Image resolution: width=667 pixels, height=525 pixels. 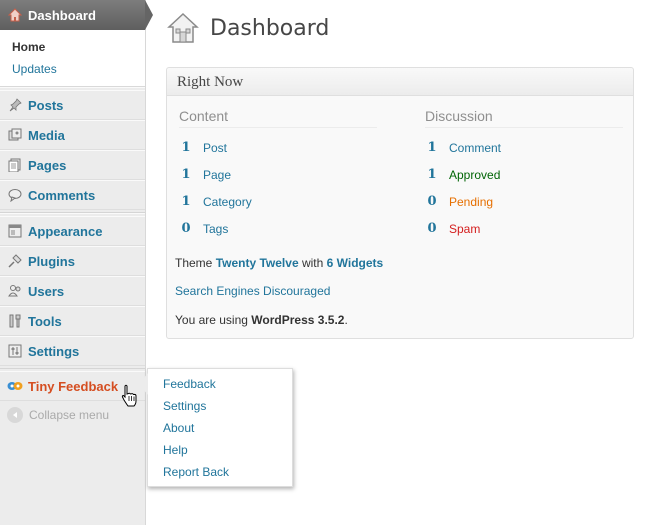 What do you see at coordinates (72, 105) in the screenshot?
I see `menu-item-posts: Posts` at bounding box center [72, 105].